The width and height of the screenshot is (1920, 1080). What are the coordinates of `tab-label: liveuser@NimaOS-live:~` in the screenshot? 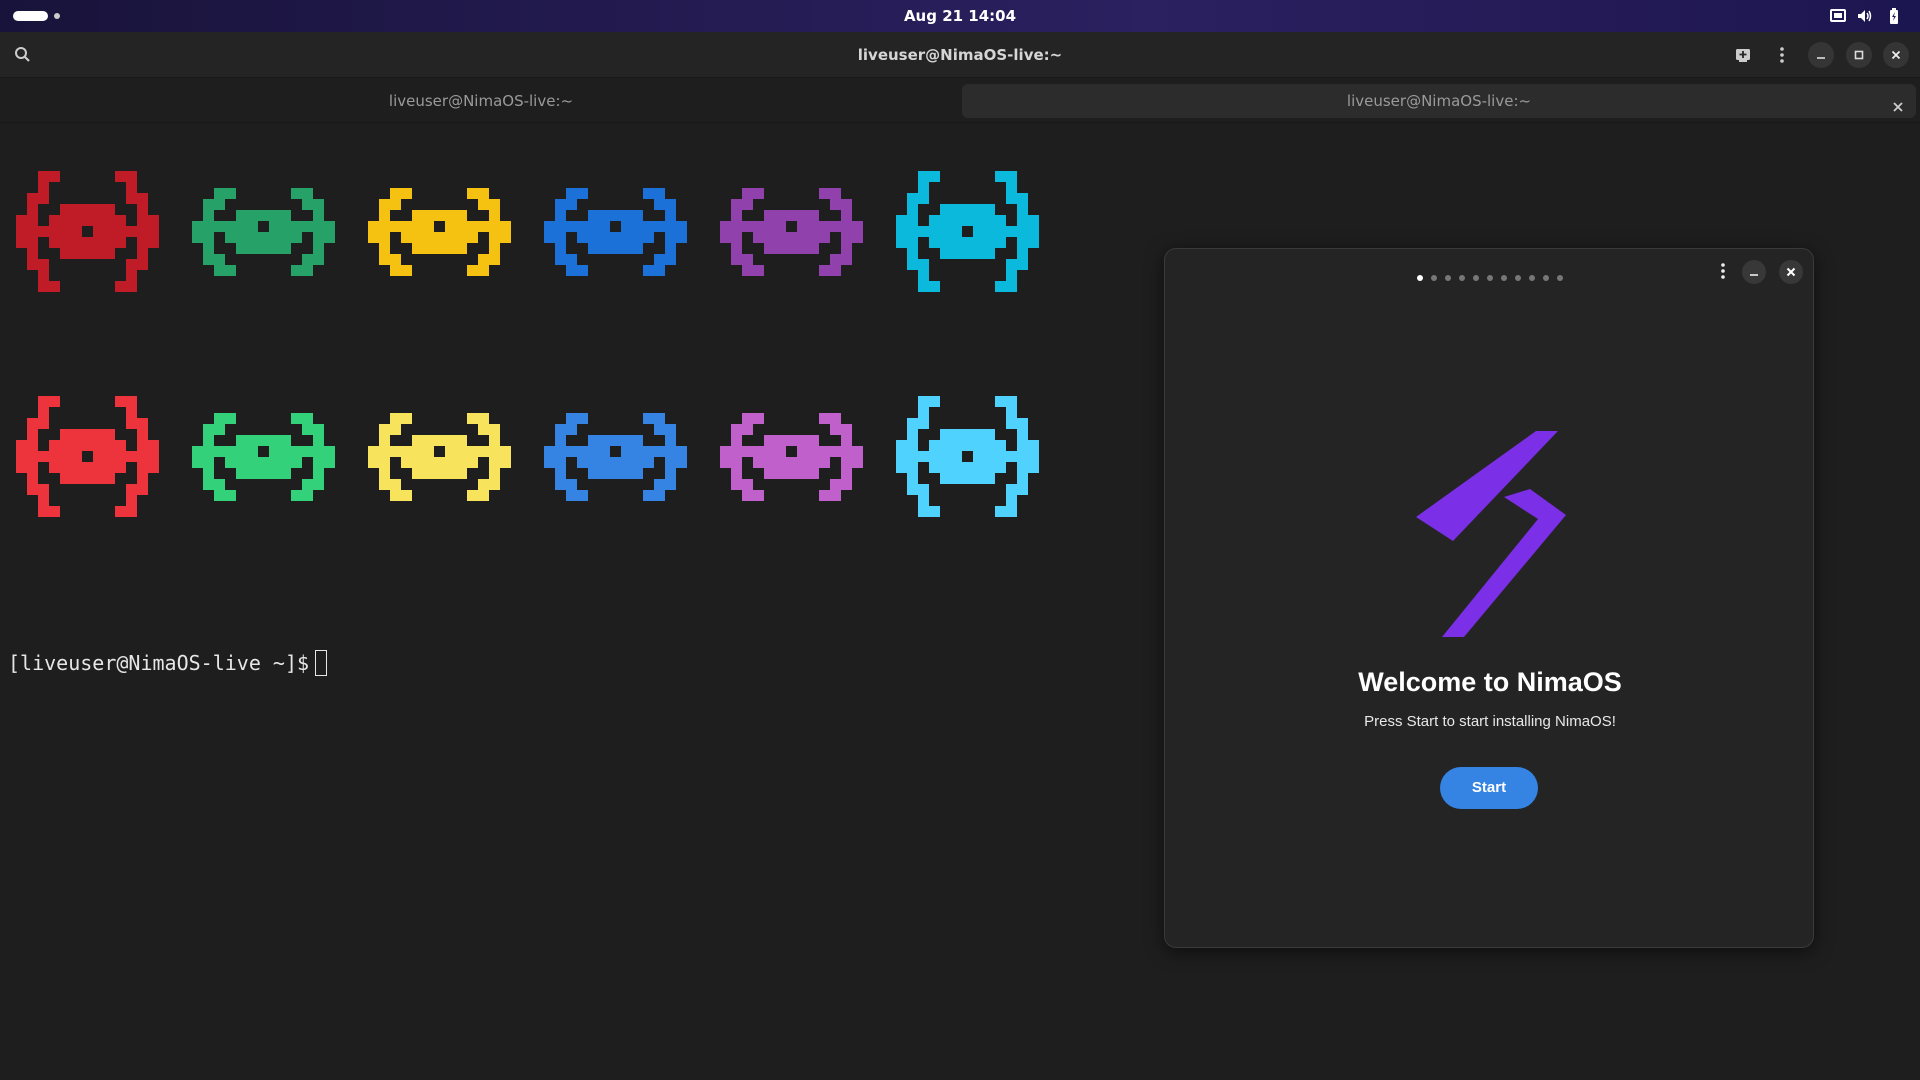 It's located at (1439, 101).